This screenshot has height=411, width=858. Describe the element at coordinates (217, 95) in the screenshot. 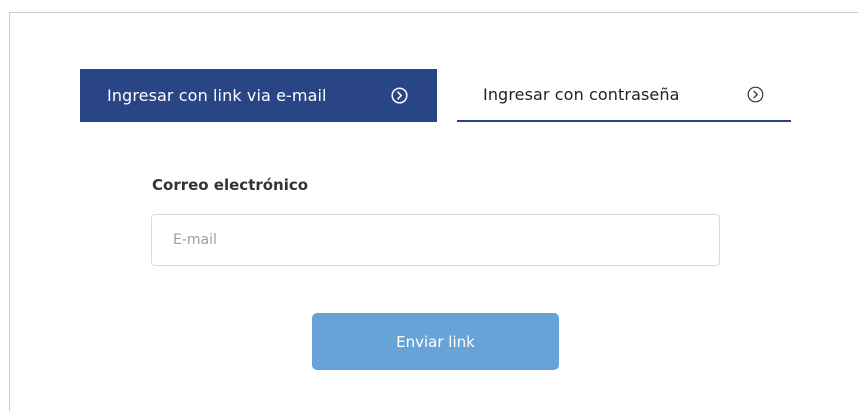

I see `tab-email-link-label: Ingresar con link via e-mail` at that location.